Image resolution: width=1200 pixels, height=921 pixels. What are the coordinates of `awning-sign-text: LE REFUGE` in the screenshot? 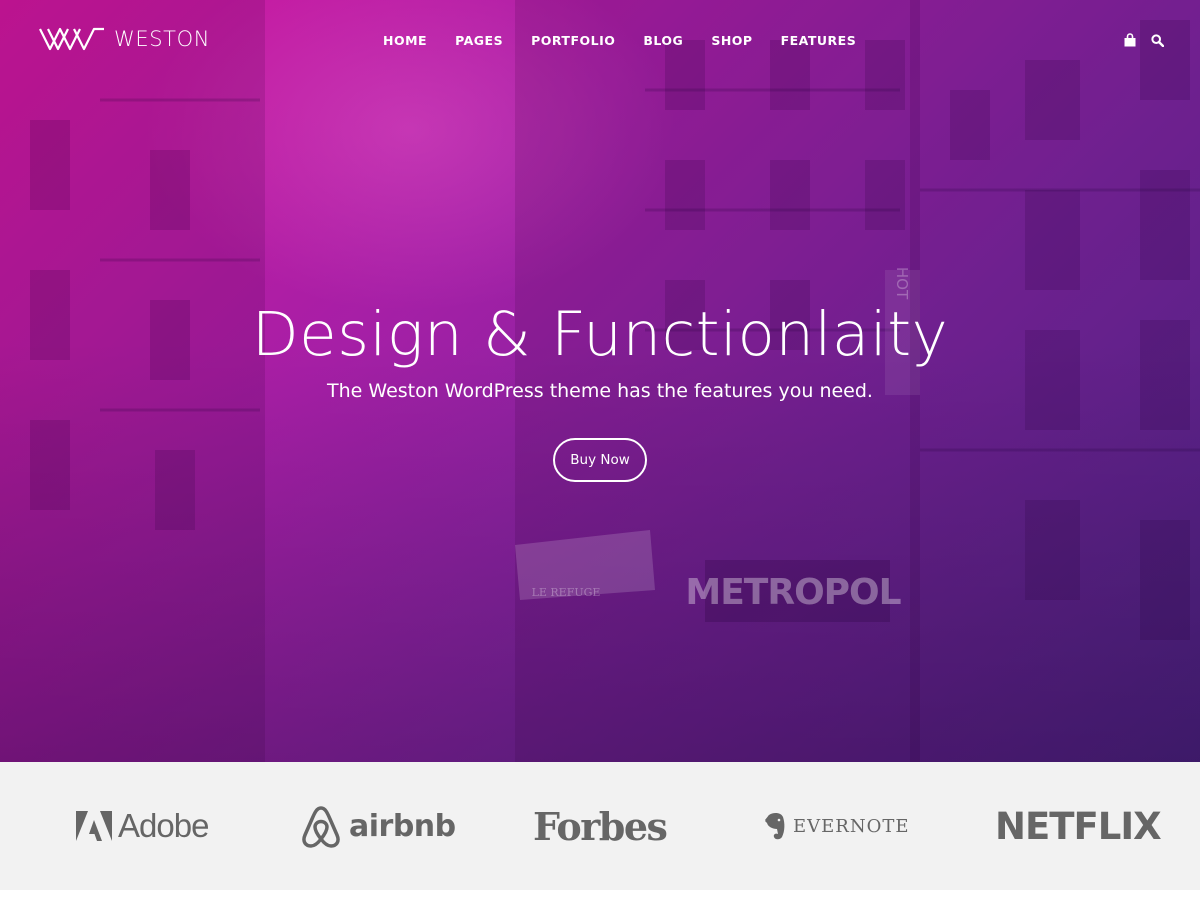 It's located at (566, 592).